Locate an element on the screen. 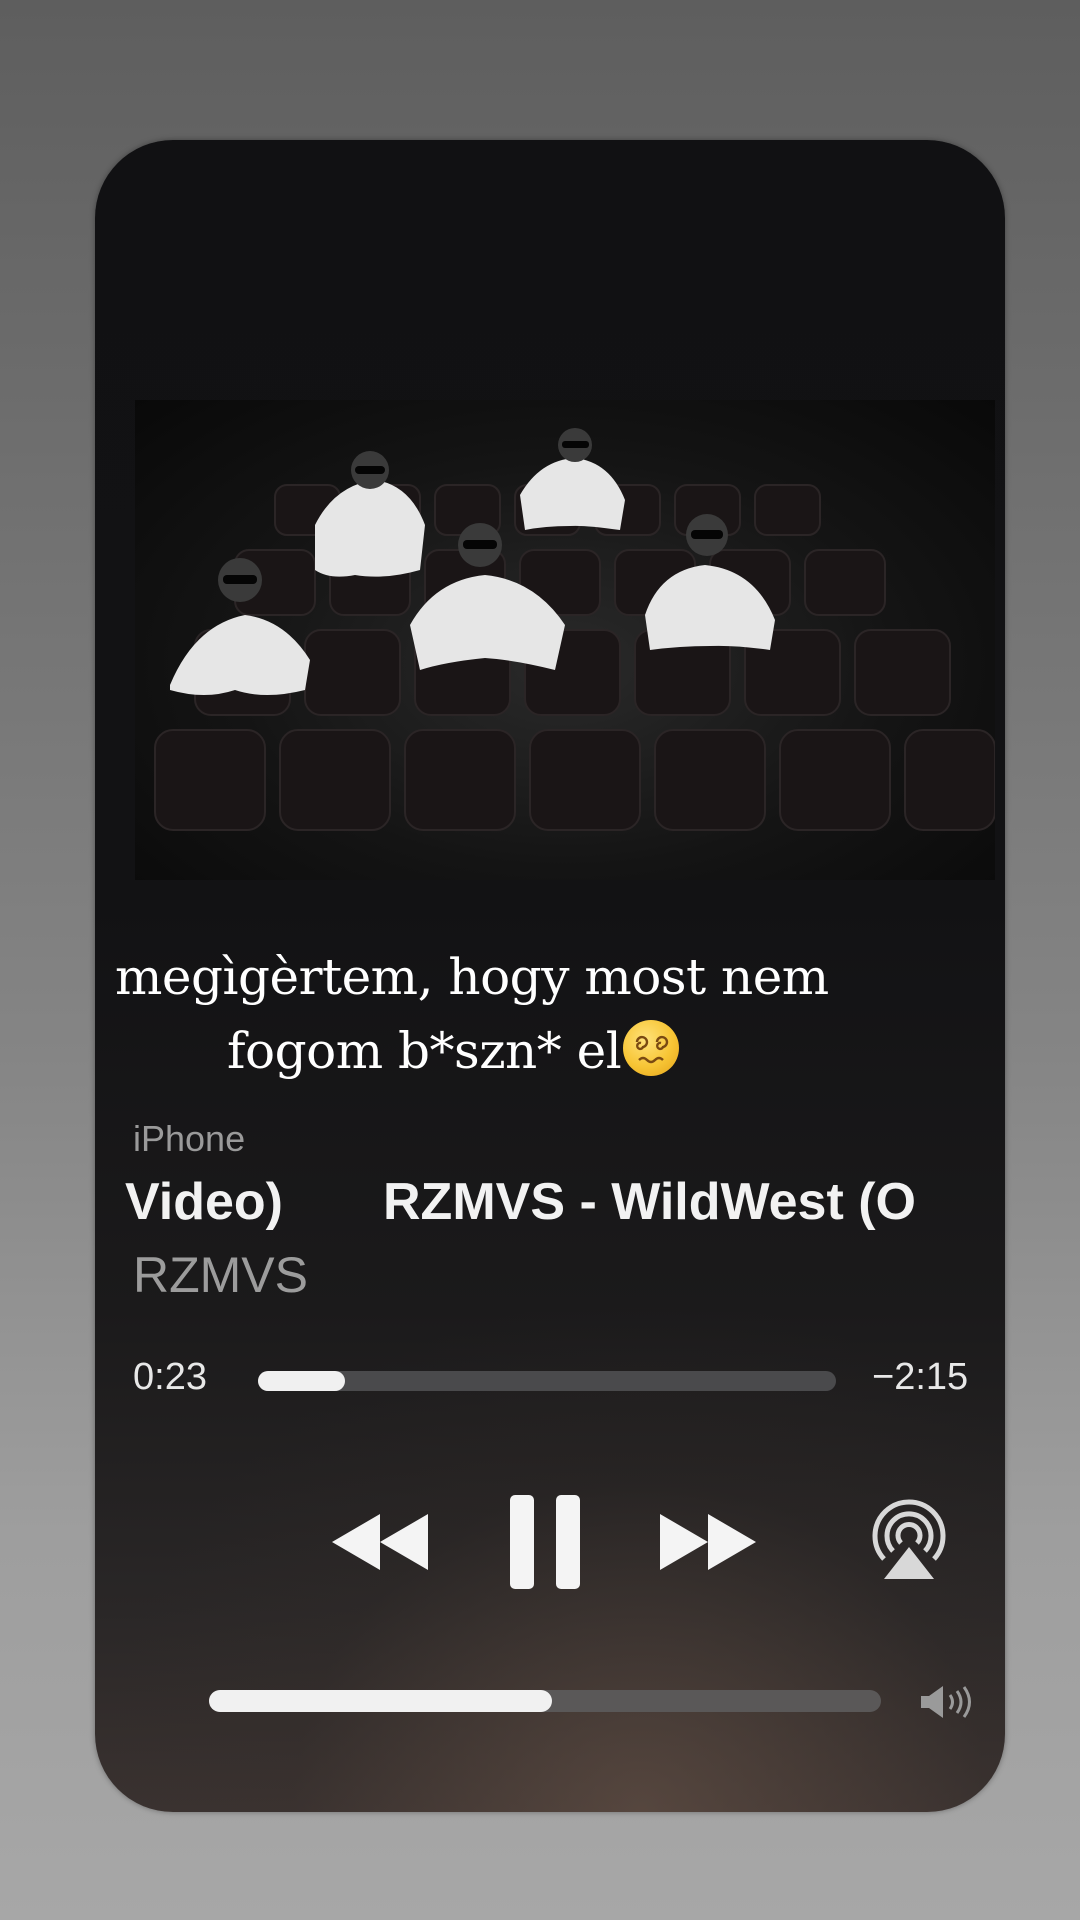 This screenshot has width=1080, height=1920. airplay-button is located at coordinates (909, 1542).